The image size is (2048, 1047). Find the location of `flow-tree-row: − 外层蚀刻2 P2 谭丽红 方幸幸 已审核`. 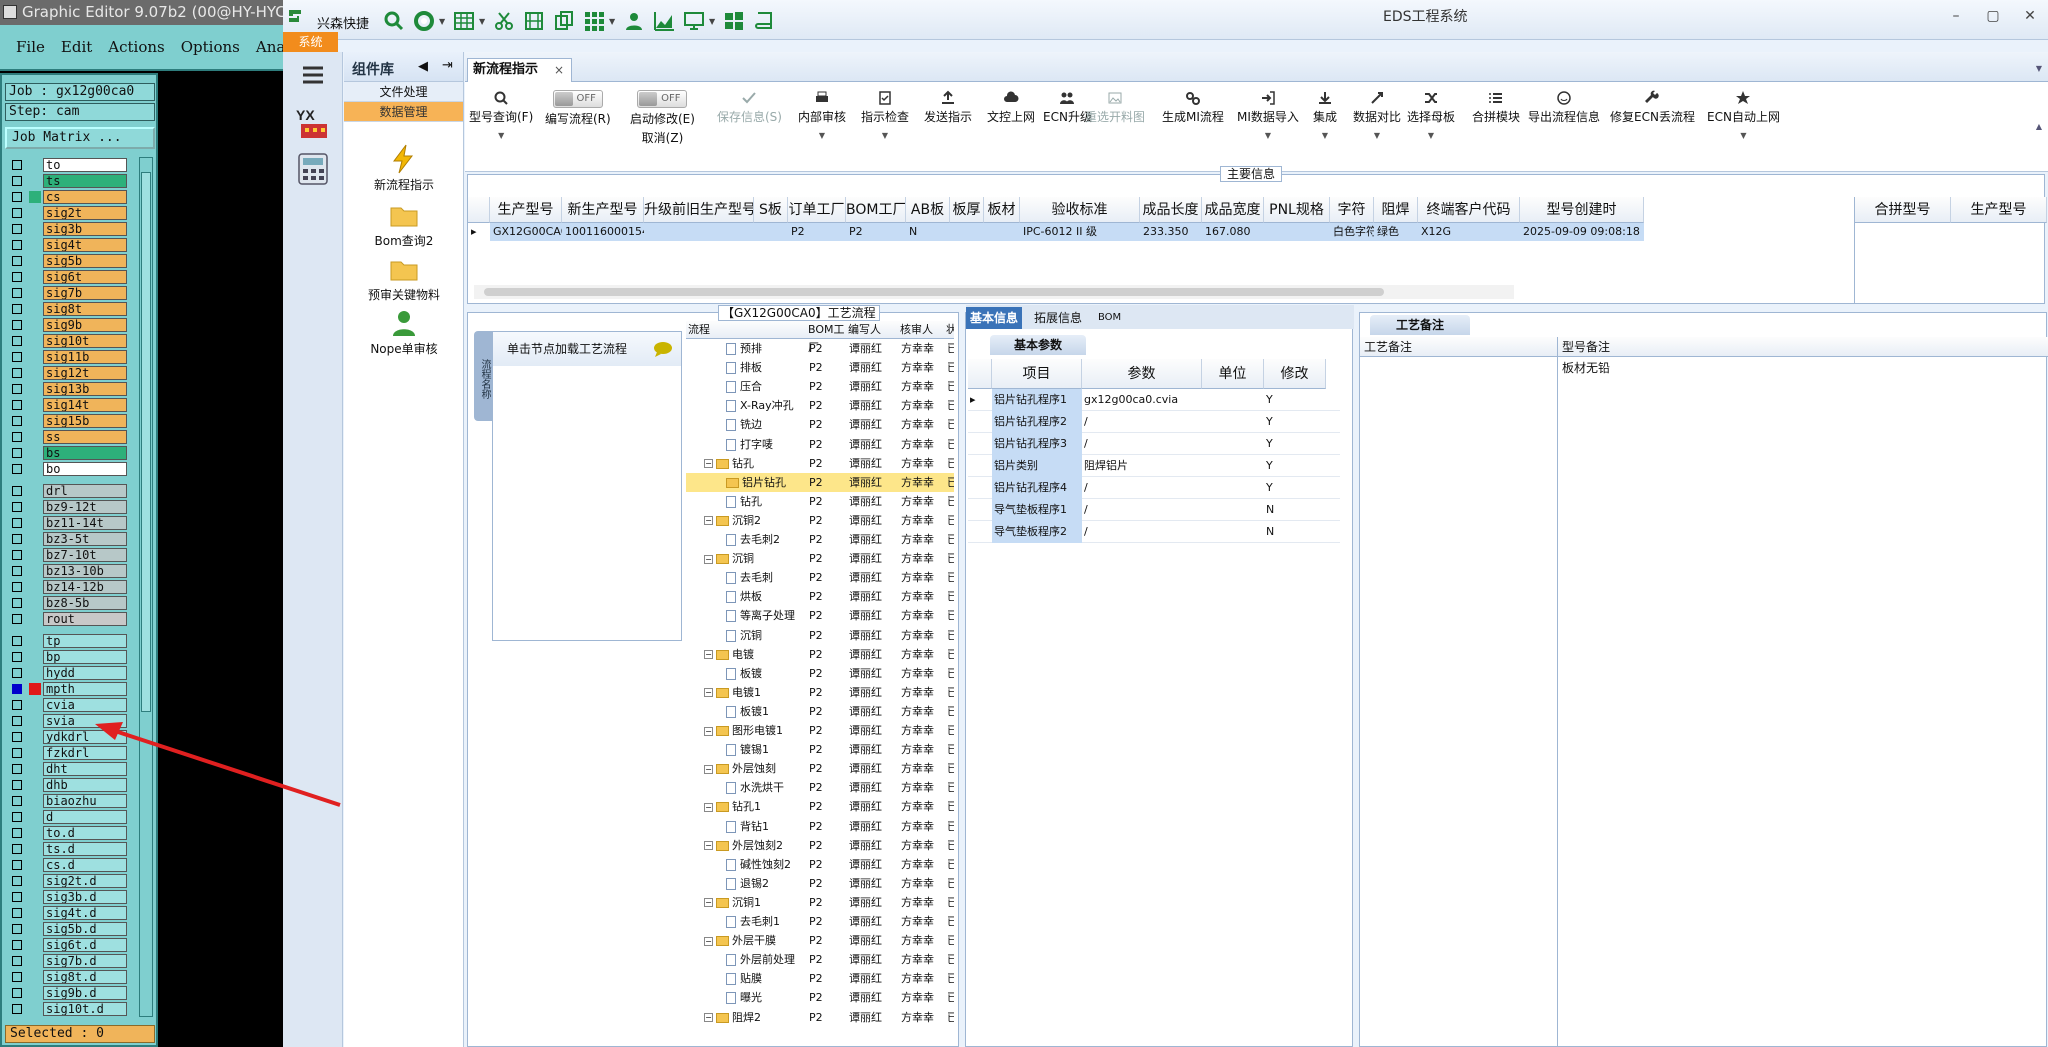

flow-tree-row: − 外层蚀刻2 P2 谭丽红 方幸幸 已审核 is located at coordinates (820, 845).